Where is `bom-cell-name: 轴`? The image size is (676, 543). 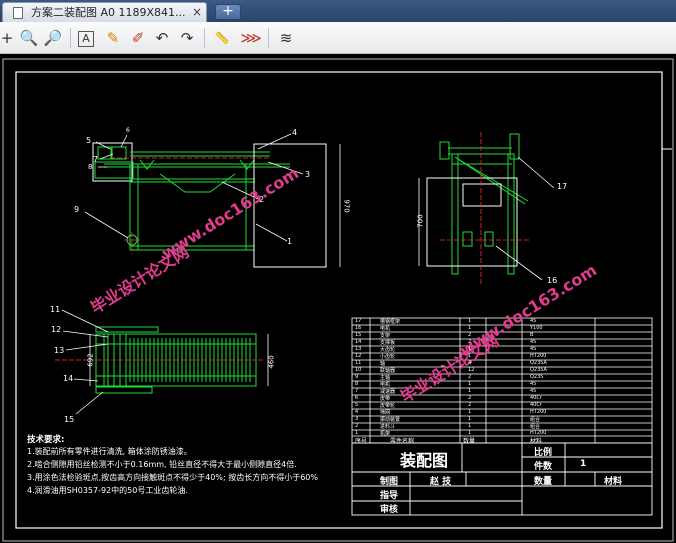 bom-cell-name: 轴 is located at coordinates (383, 363).